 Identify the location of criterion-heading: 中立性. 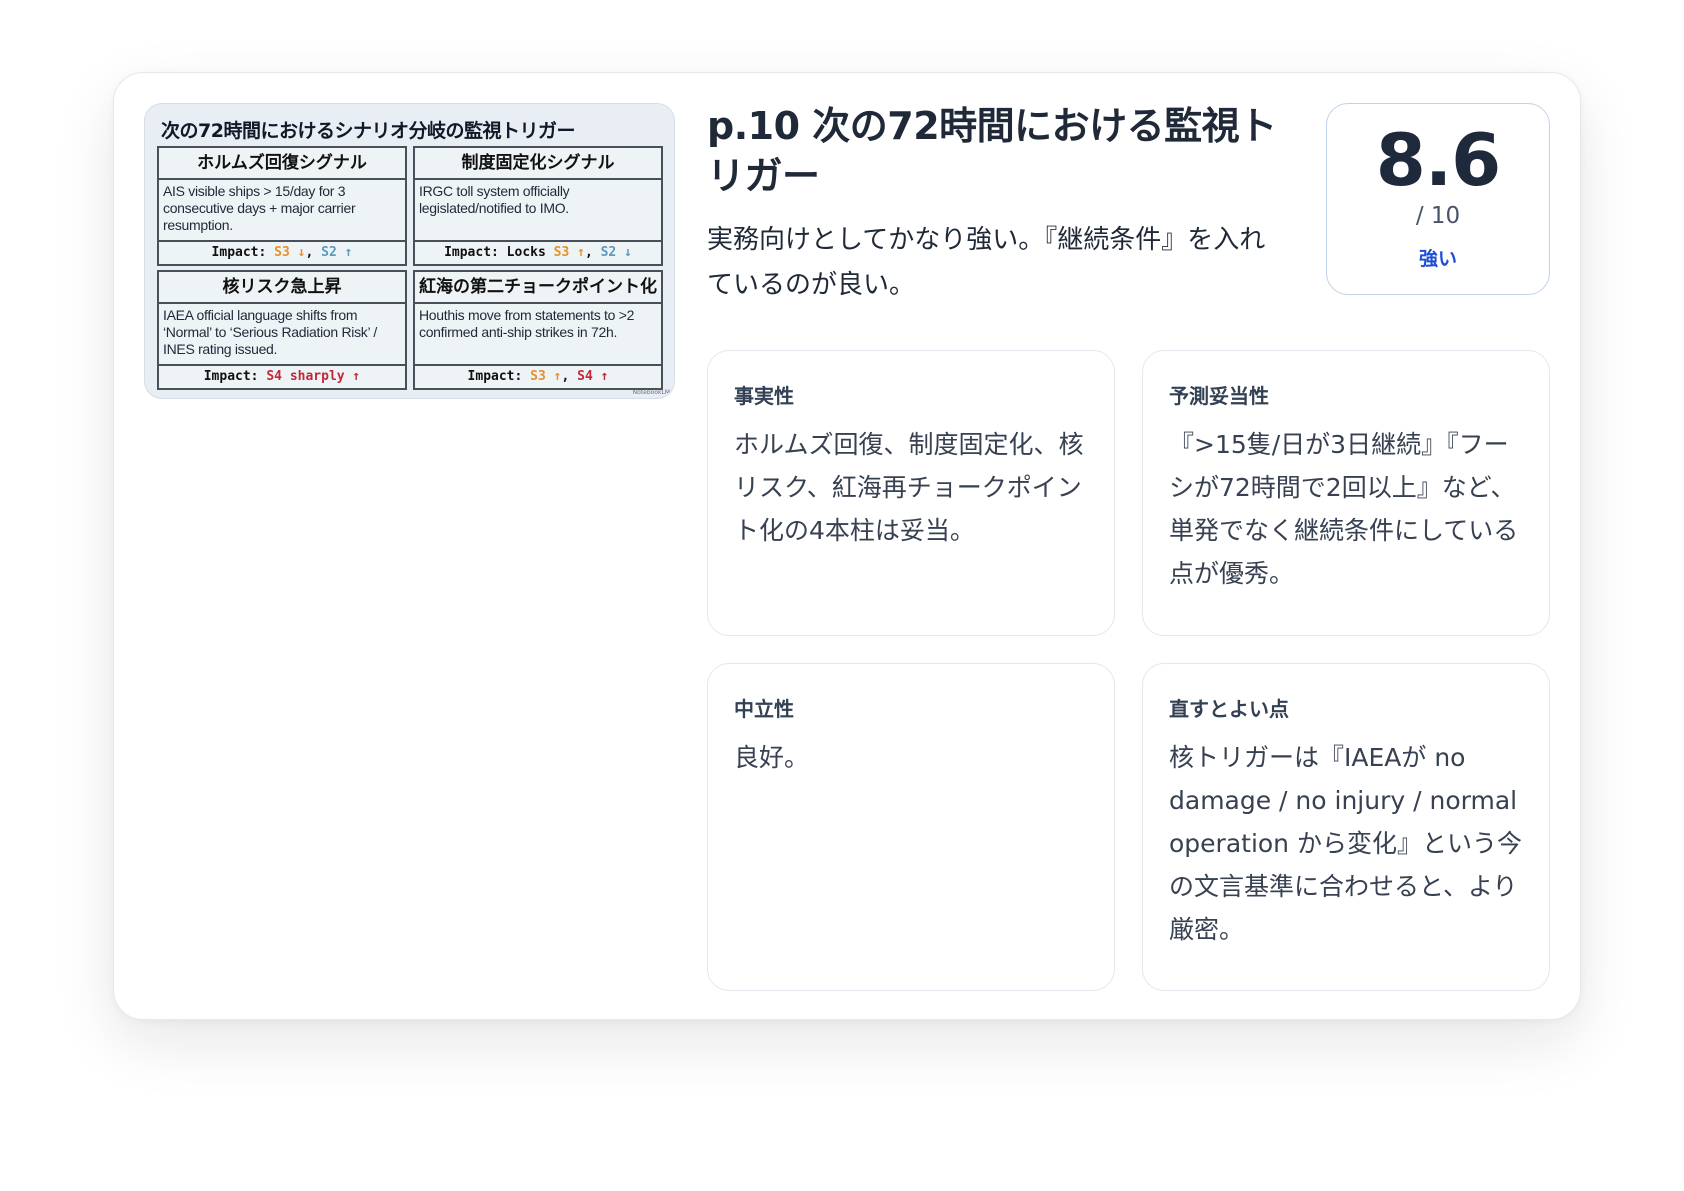
(764, 709).